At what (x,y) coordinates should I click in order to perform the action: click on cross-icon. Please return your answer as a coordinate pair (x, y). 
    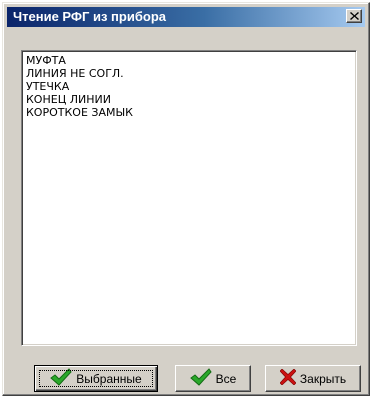
    Looking at the image, I should click on (288, 378).